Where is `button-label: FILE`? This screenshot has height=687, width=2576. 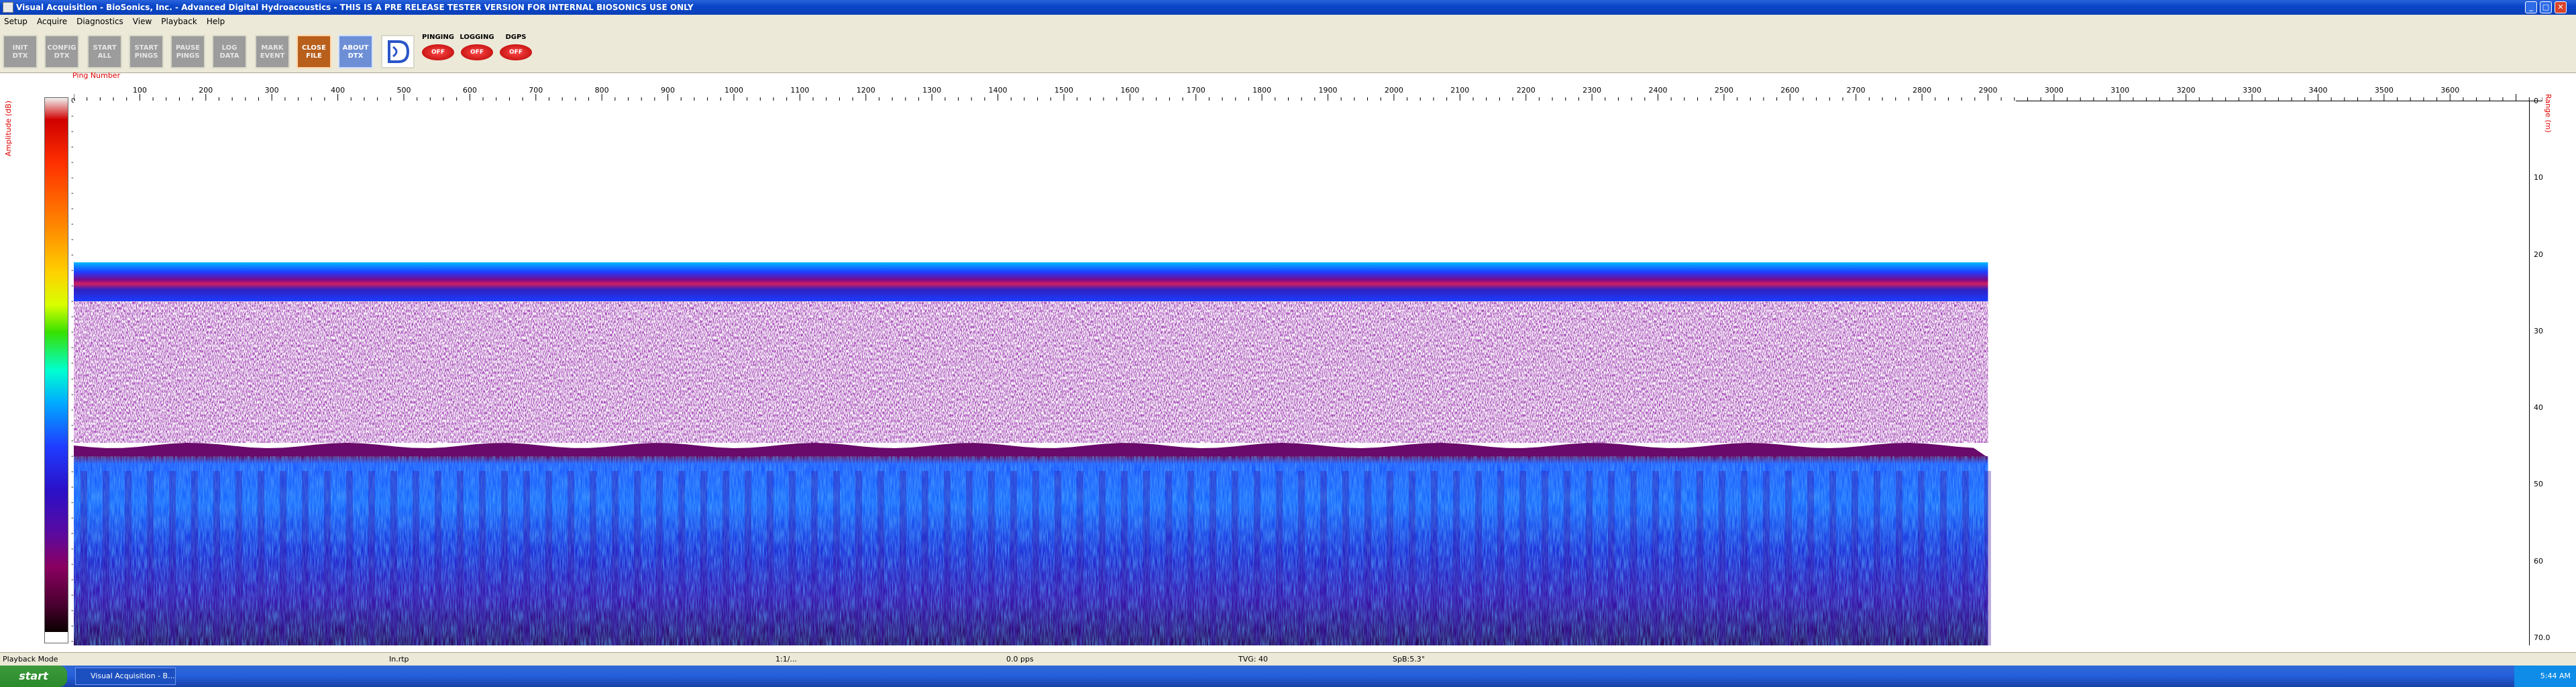 button-label: FILE is located at coordinates (314, 56).